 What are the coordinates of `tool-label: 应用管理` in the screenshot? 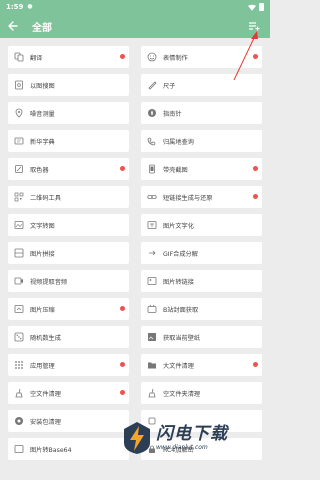 It's located at (42, 366).